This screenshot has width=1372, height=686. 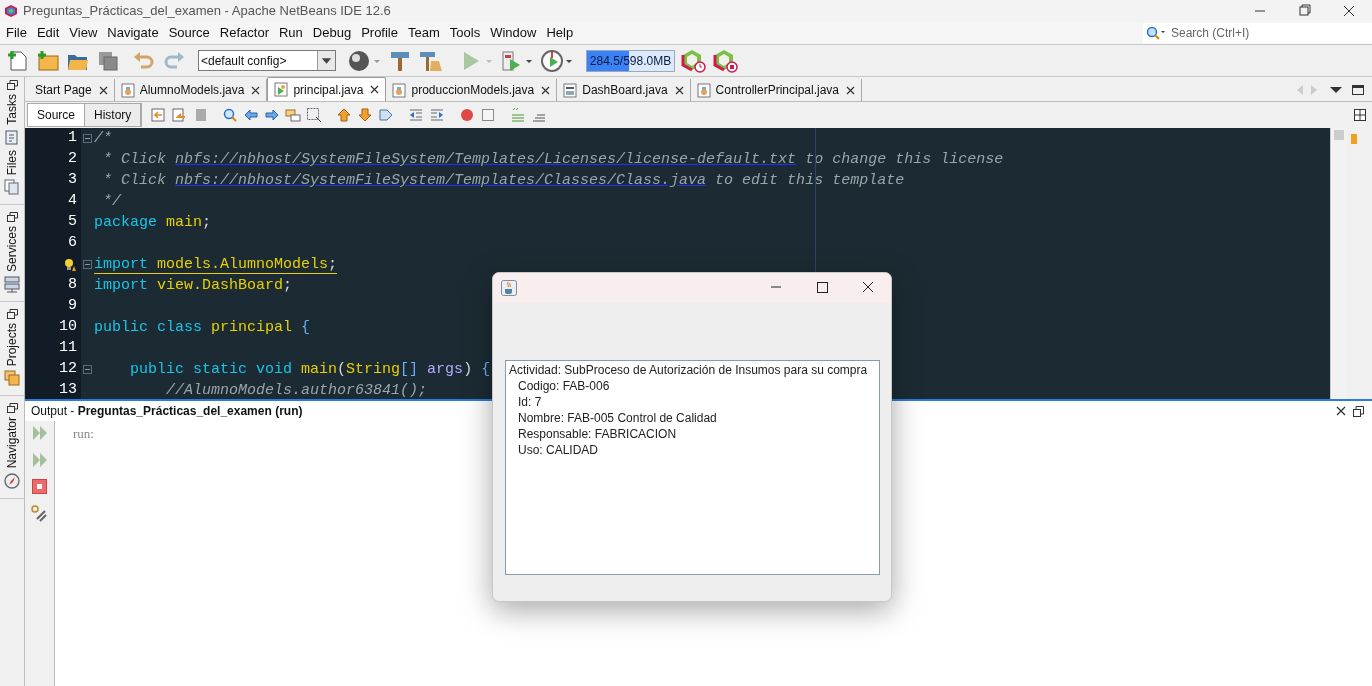 I want to click on code-line: */, so click(x=111, y=201).